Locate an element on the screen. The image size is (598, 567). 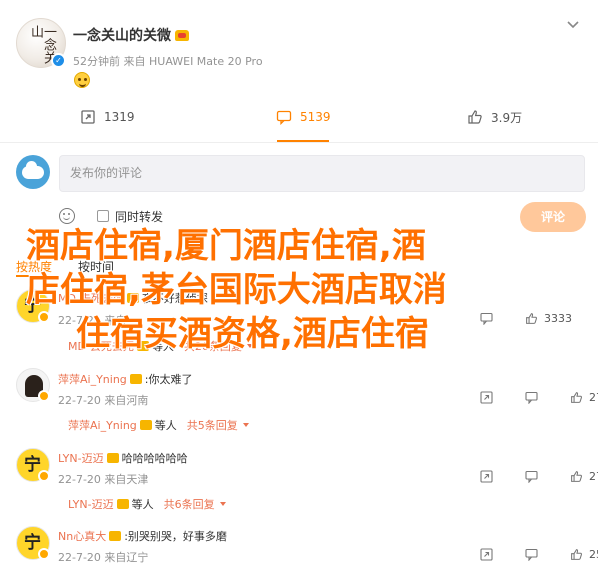
comment-author: Nn心真大 :别哭别哭，好事多磨 is located at coordinates (142, 536).